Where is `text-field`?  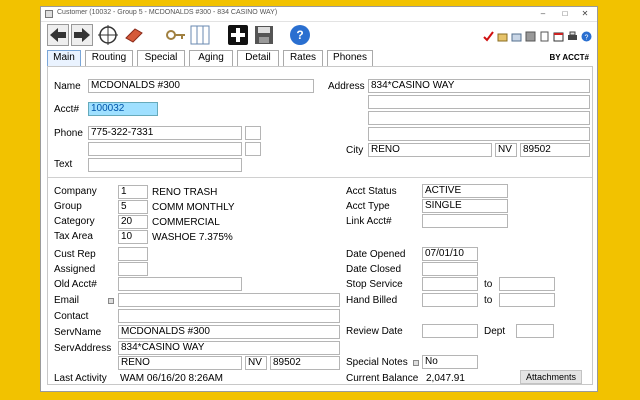
text-field is located at coordinates (165, 165).